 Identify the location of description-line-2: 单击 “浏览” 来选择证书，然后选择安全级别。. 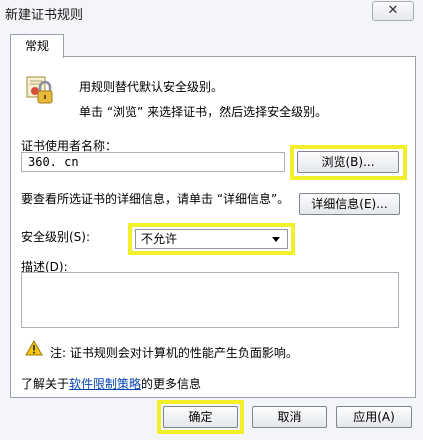
(203, 112).